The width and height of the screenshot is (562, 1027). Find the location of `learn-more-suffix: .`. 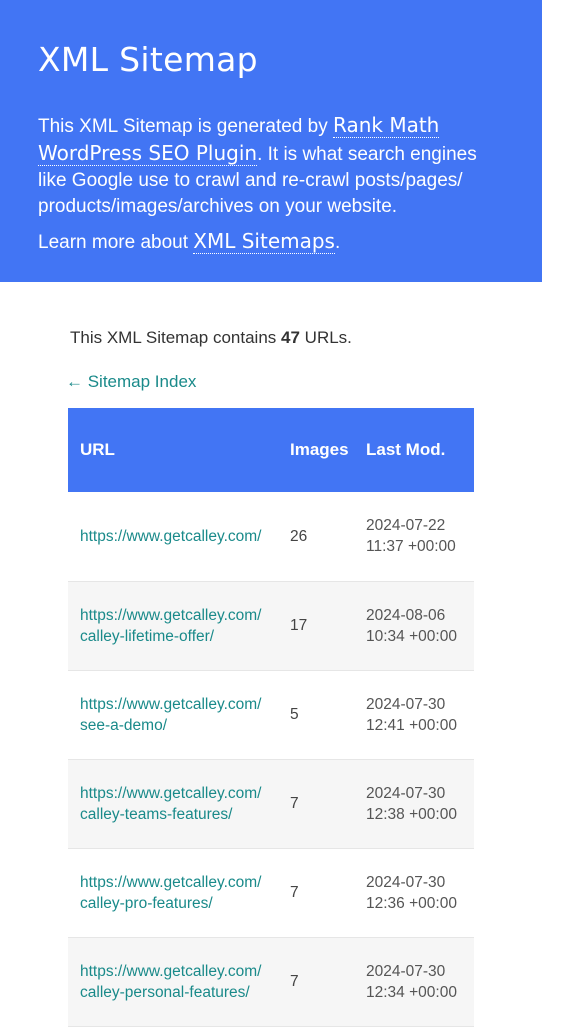

learn-more-suffix: . is located at coordinates (337, 242).